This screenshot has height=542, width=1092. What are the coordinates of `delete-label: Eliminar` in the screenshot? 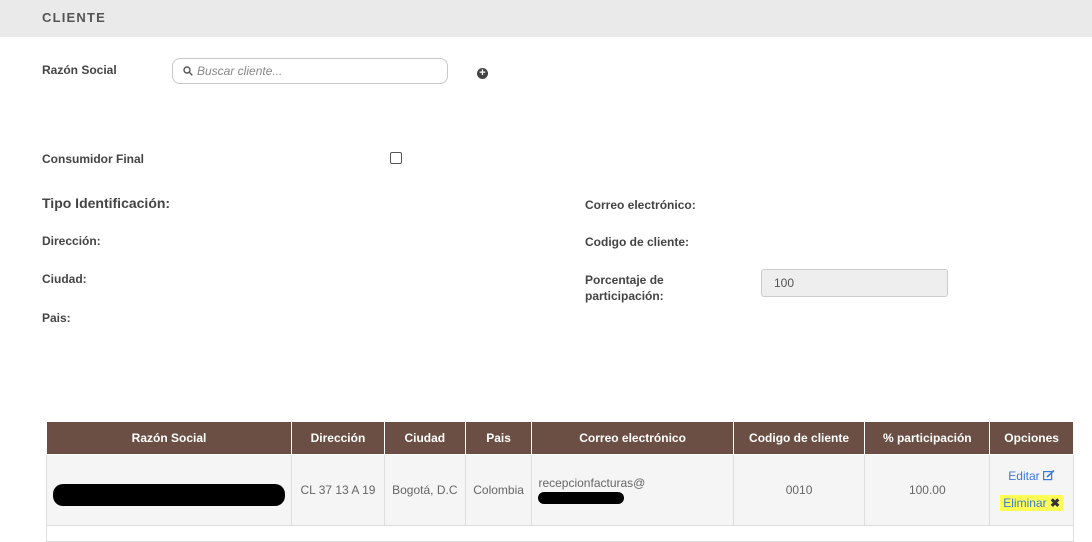 It's located at (1025, 503).